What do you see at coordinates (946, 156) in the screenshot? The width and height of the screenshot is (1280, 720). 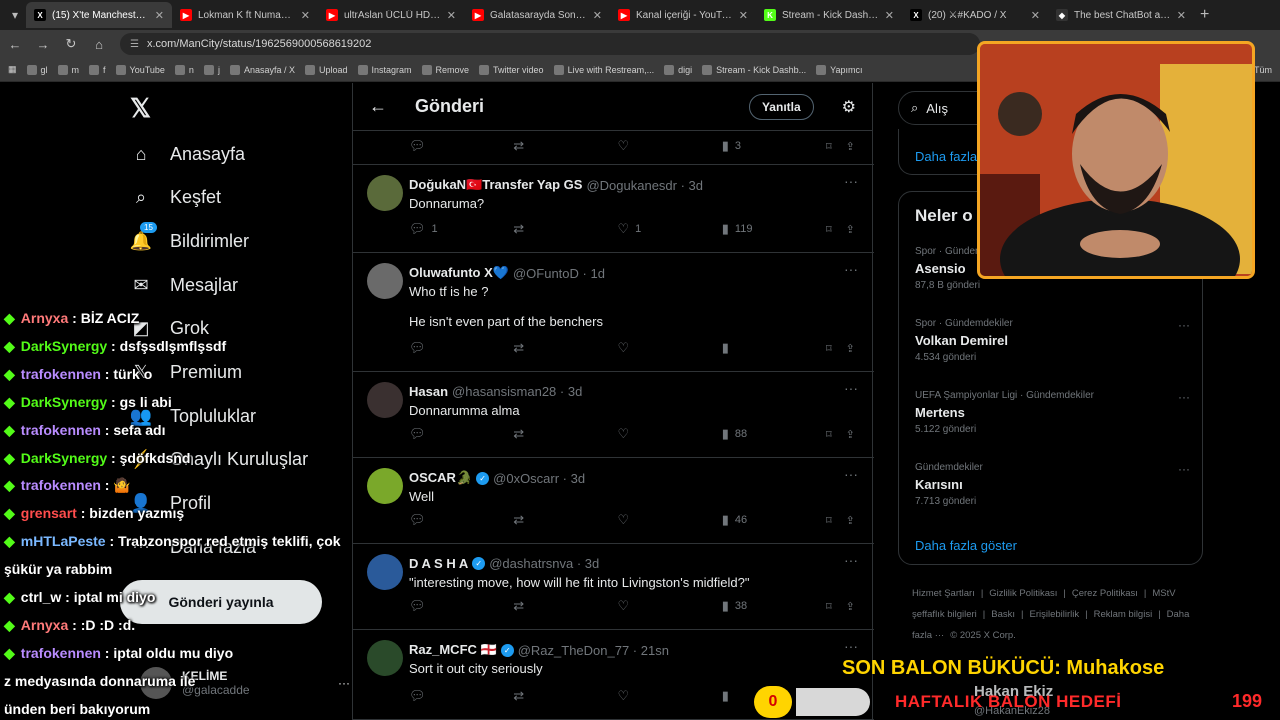 I see `show-more-link: Daha fazla` at bounding box center [946, 156].